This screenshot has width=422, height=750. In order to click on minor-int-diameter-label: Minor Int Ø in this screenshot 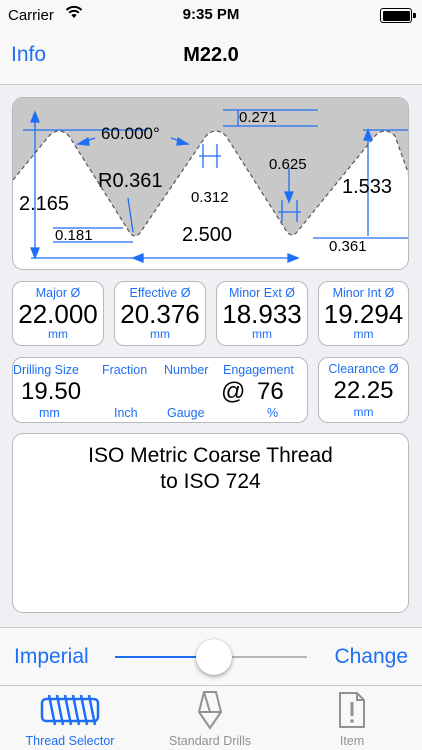, I will do `click(363, 293)`.